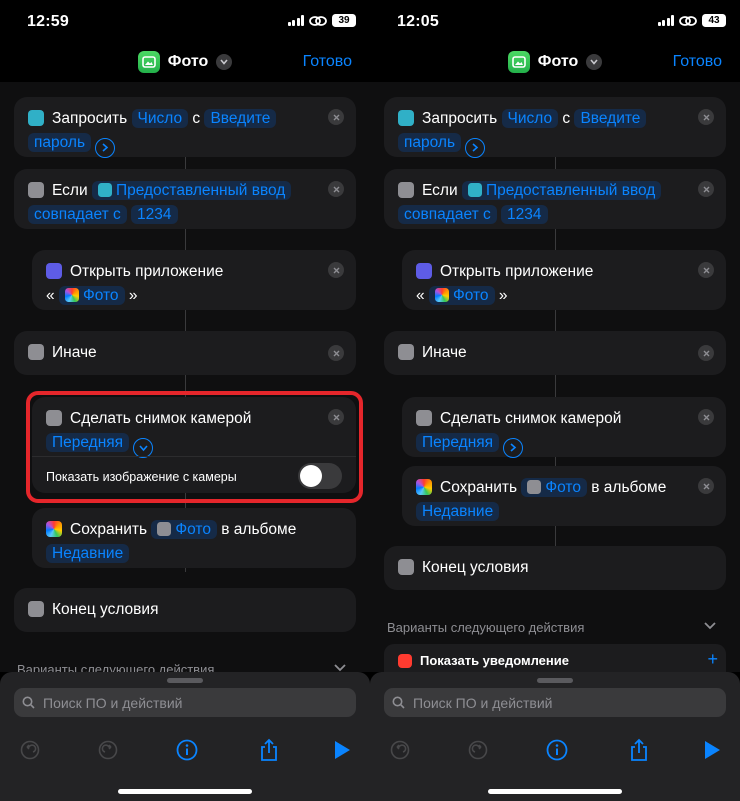 The width and height of the screenshot is (740, 801). Describe the element at coordinates (424, 418) in the screenshot. I see `camera-icon` at that location.